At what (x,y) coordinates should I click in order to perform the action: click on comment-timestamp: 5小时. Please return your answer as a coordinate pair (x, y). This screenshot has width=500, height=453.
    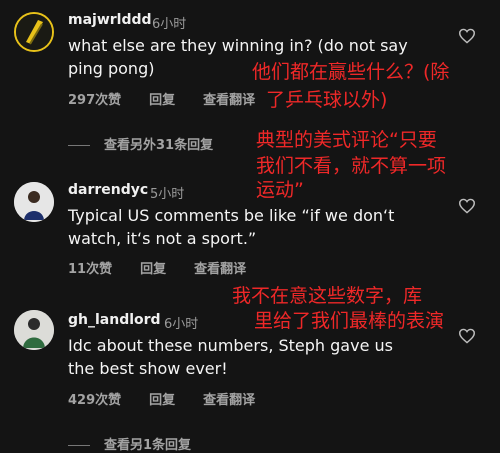
    Looking at the image, I should click on (167, 194).